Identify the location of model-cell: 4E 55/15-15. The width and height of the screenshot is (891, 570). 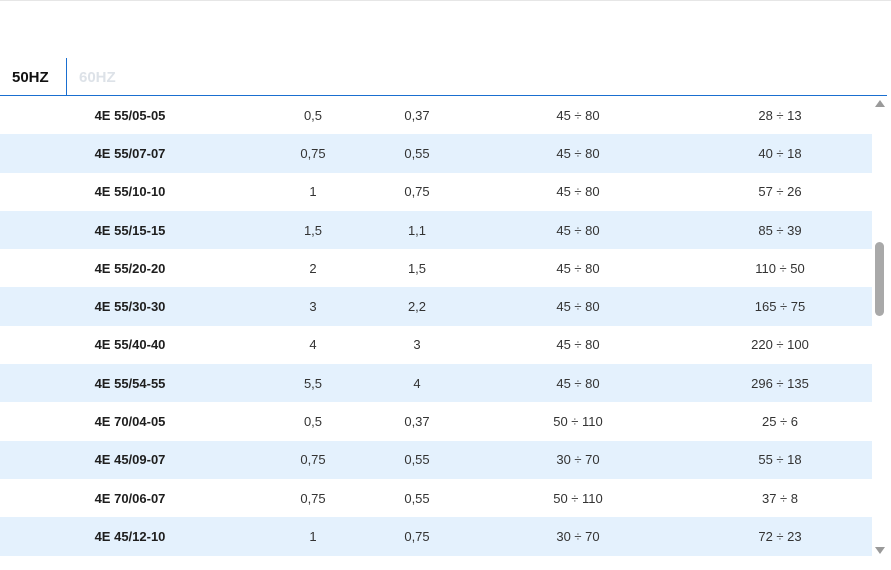
(130, 230).